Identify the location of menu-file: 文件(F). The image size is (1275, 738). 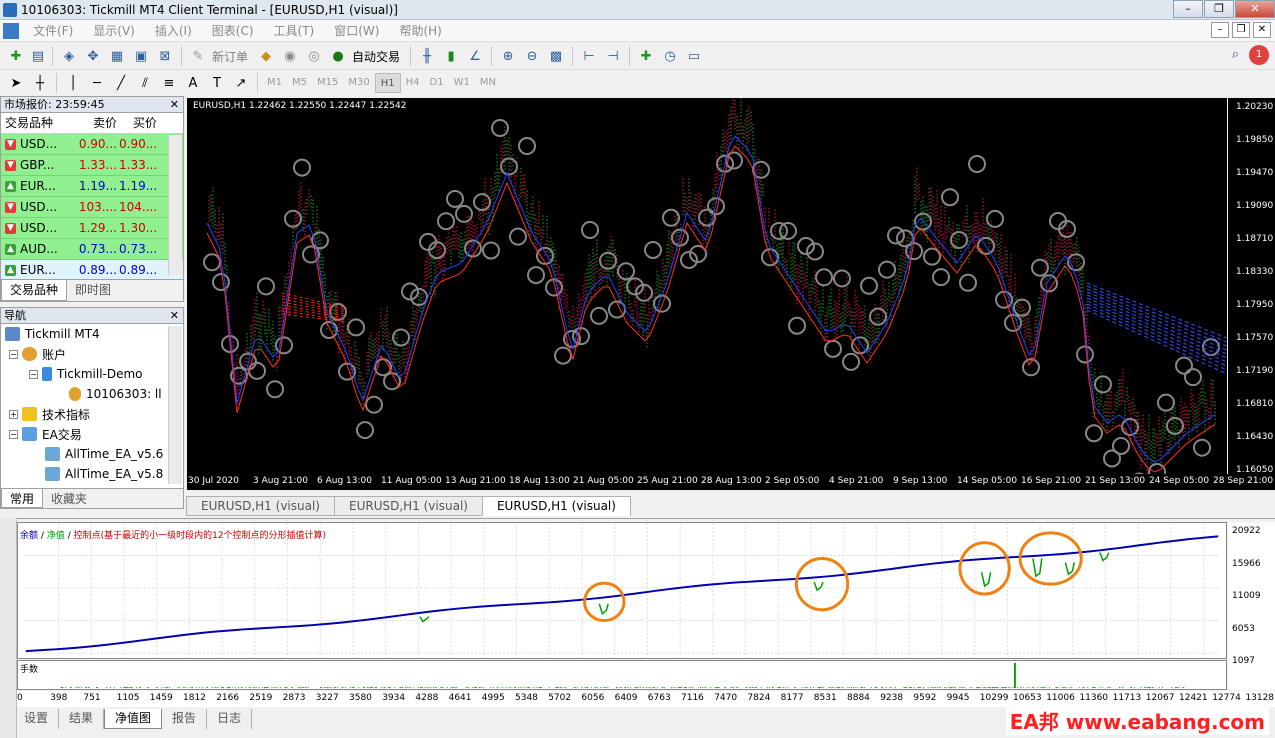
(53, 30).